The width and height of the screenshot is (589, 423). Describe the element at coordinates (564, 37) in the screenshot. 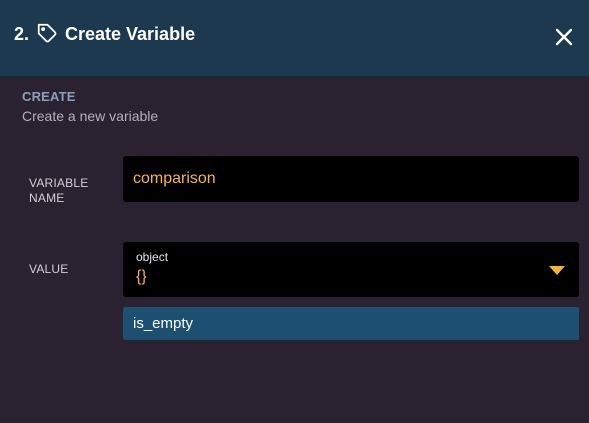

I see `close-icon` at that location.